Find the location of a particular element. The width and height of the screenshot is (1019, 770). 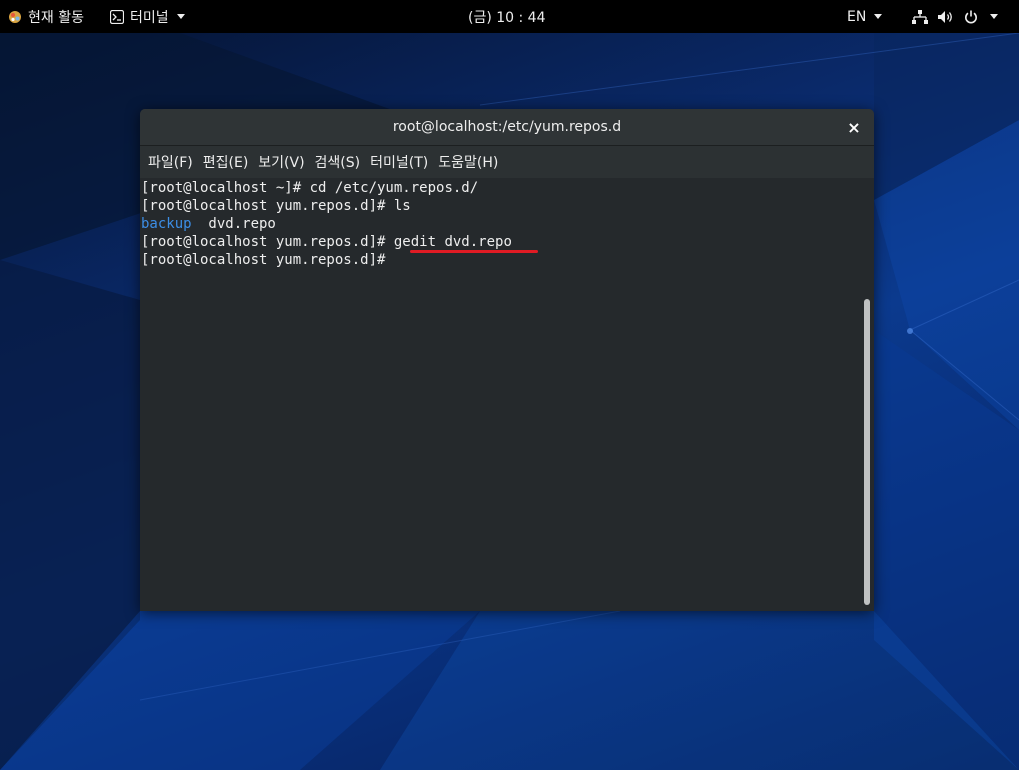

input-method-label: EN is located at coordinates (857, 16).